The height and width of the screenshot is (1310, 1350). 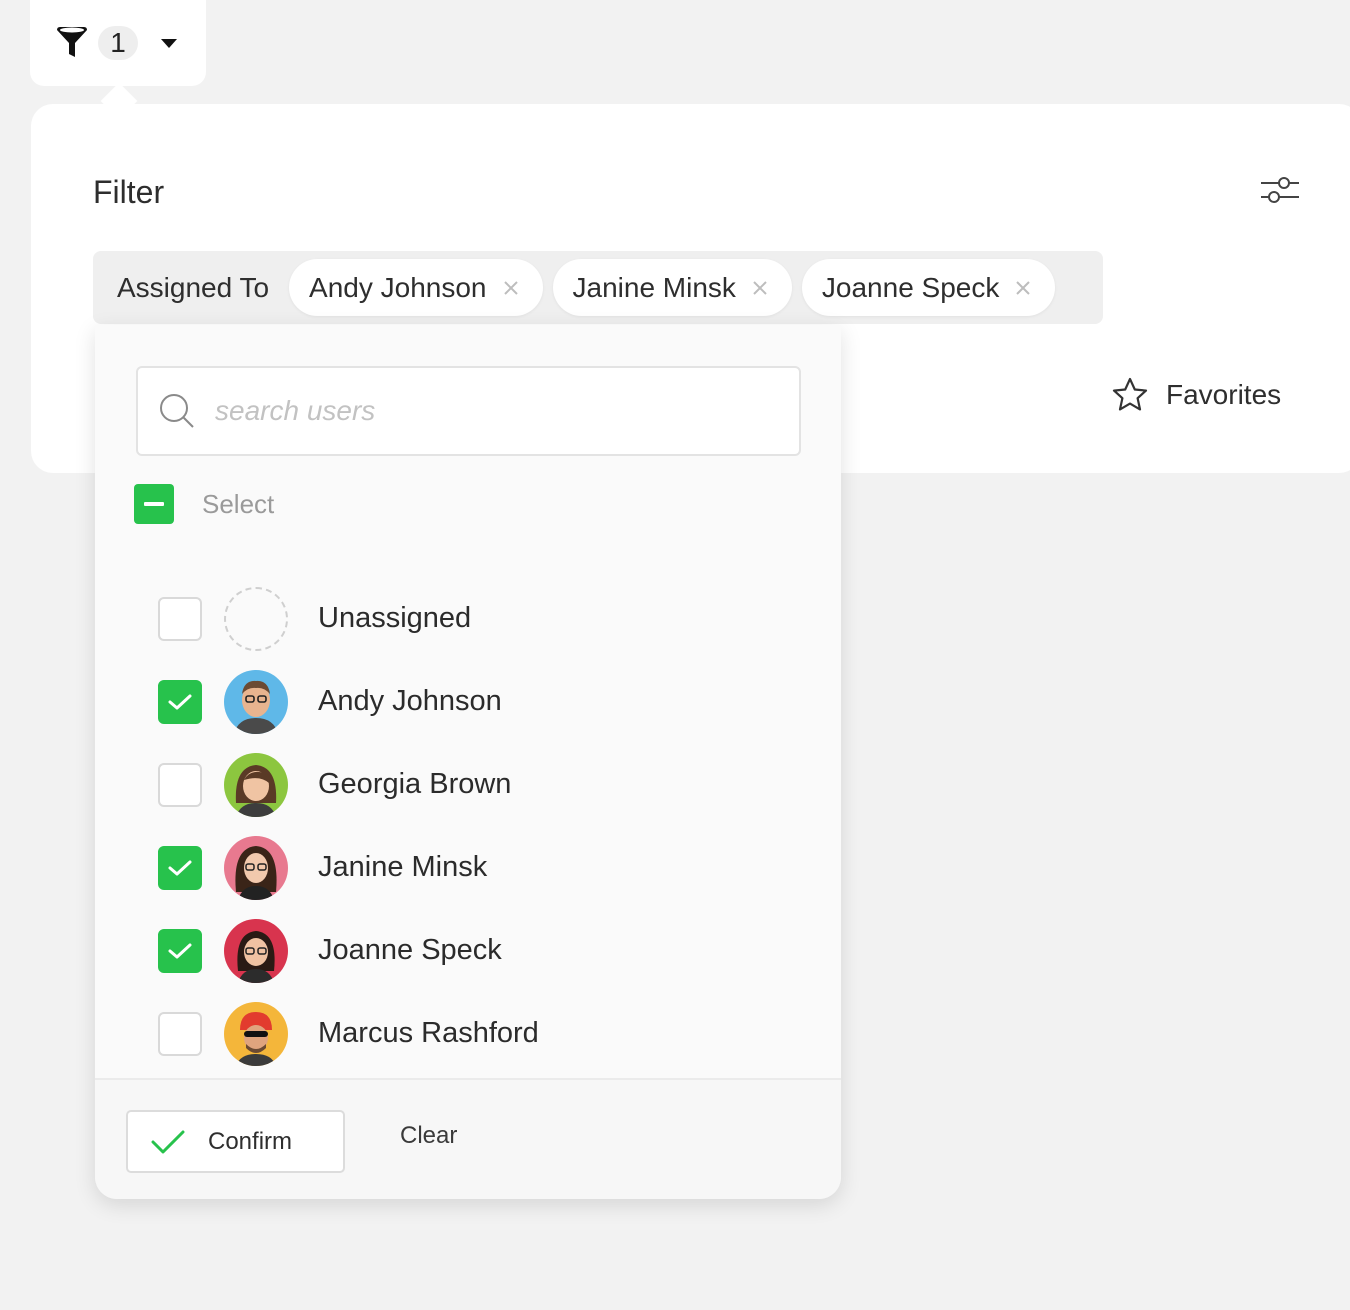 What do you see at coordinates (169, 43) in the screenshot?
I see `chevron-down-icon` at bounding box center [169, 43].